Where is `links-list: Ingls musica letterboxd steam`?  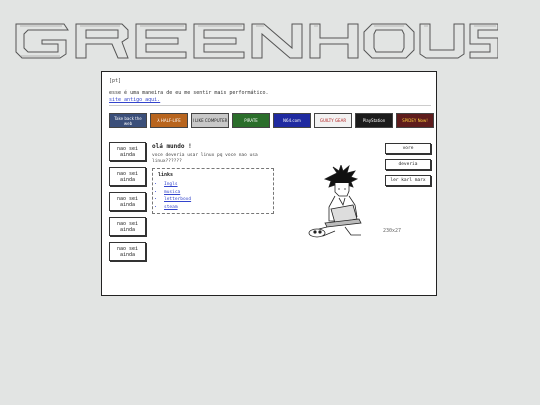
links-list: Ingls musica letterboxd steam is located at coordinates (216, 196).